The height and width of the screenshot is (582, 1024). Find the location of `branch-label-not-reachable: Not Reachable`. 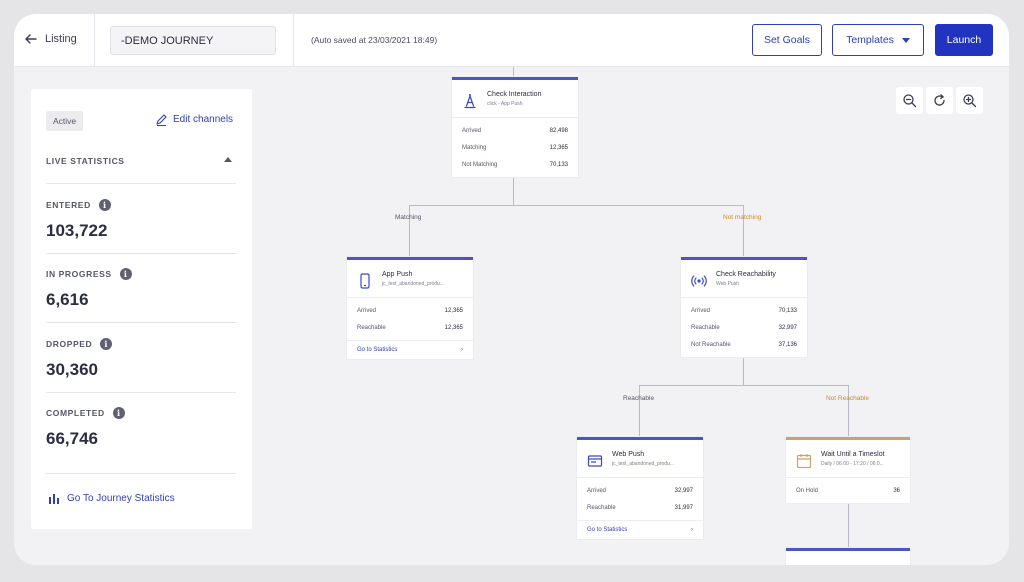

branch-label-not-reachable: Not Reachable is located at coordinates (847, 398).